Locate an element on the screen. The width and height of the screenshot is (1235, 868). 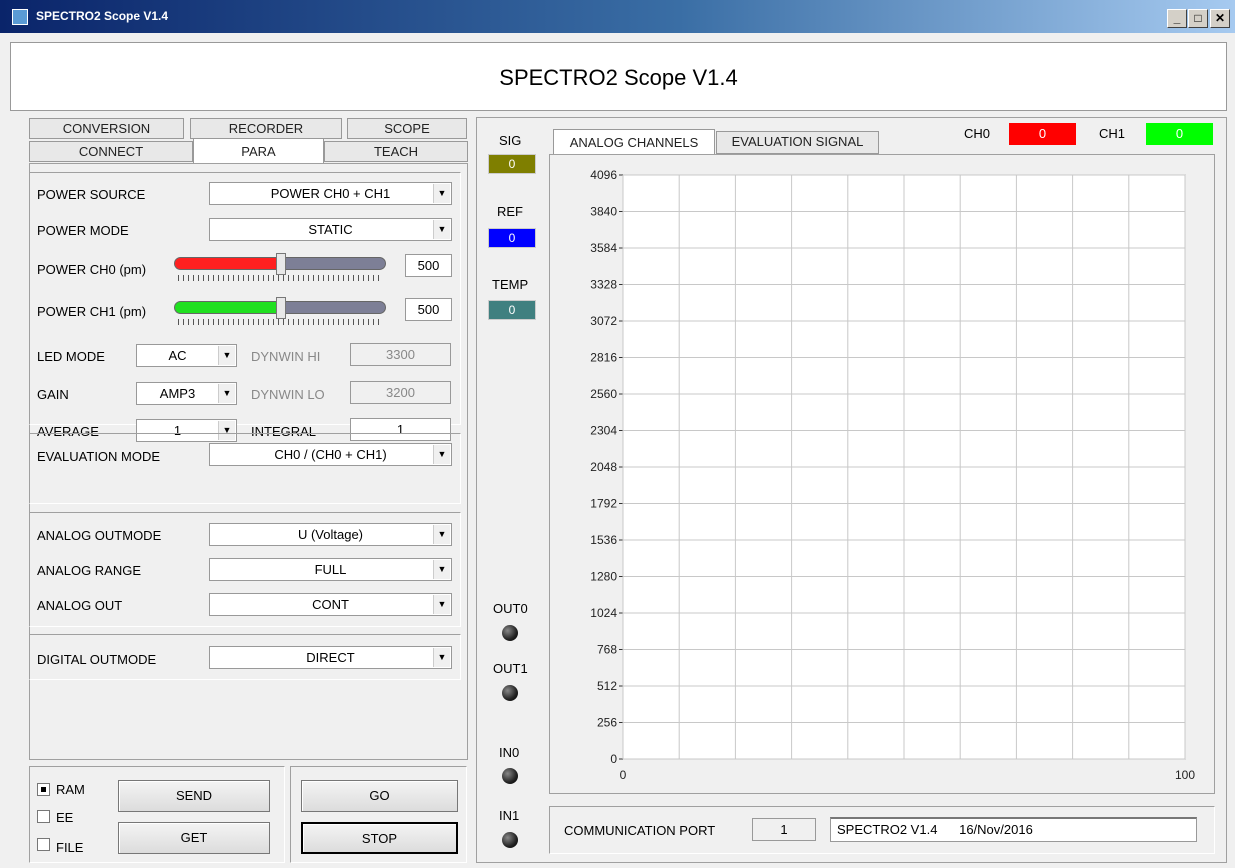
page-title: SPECTRO2 Scope V1.4 is located at coordinates (618, 77).